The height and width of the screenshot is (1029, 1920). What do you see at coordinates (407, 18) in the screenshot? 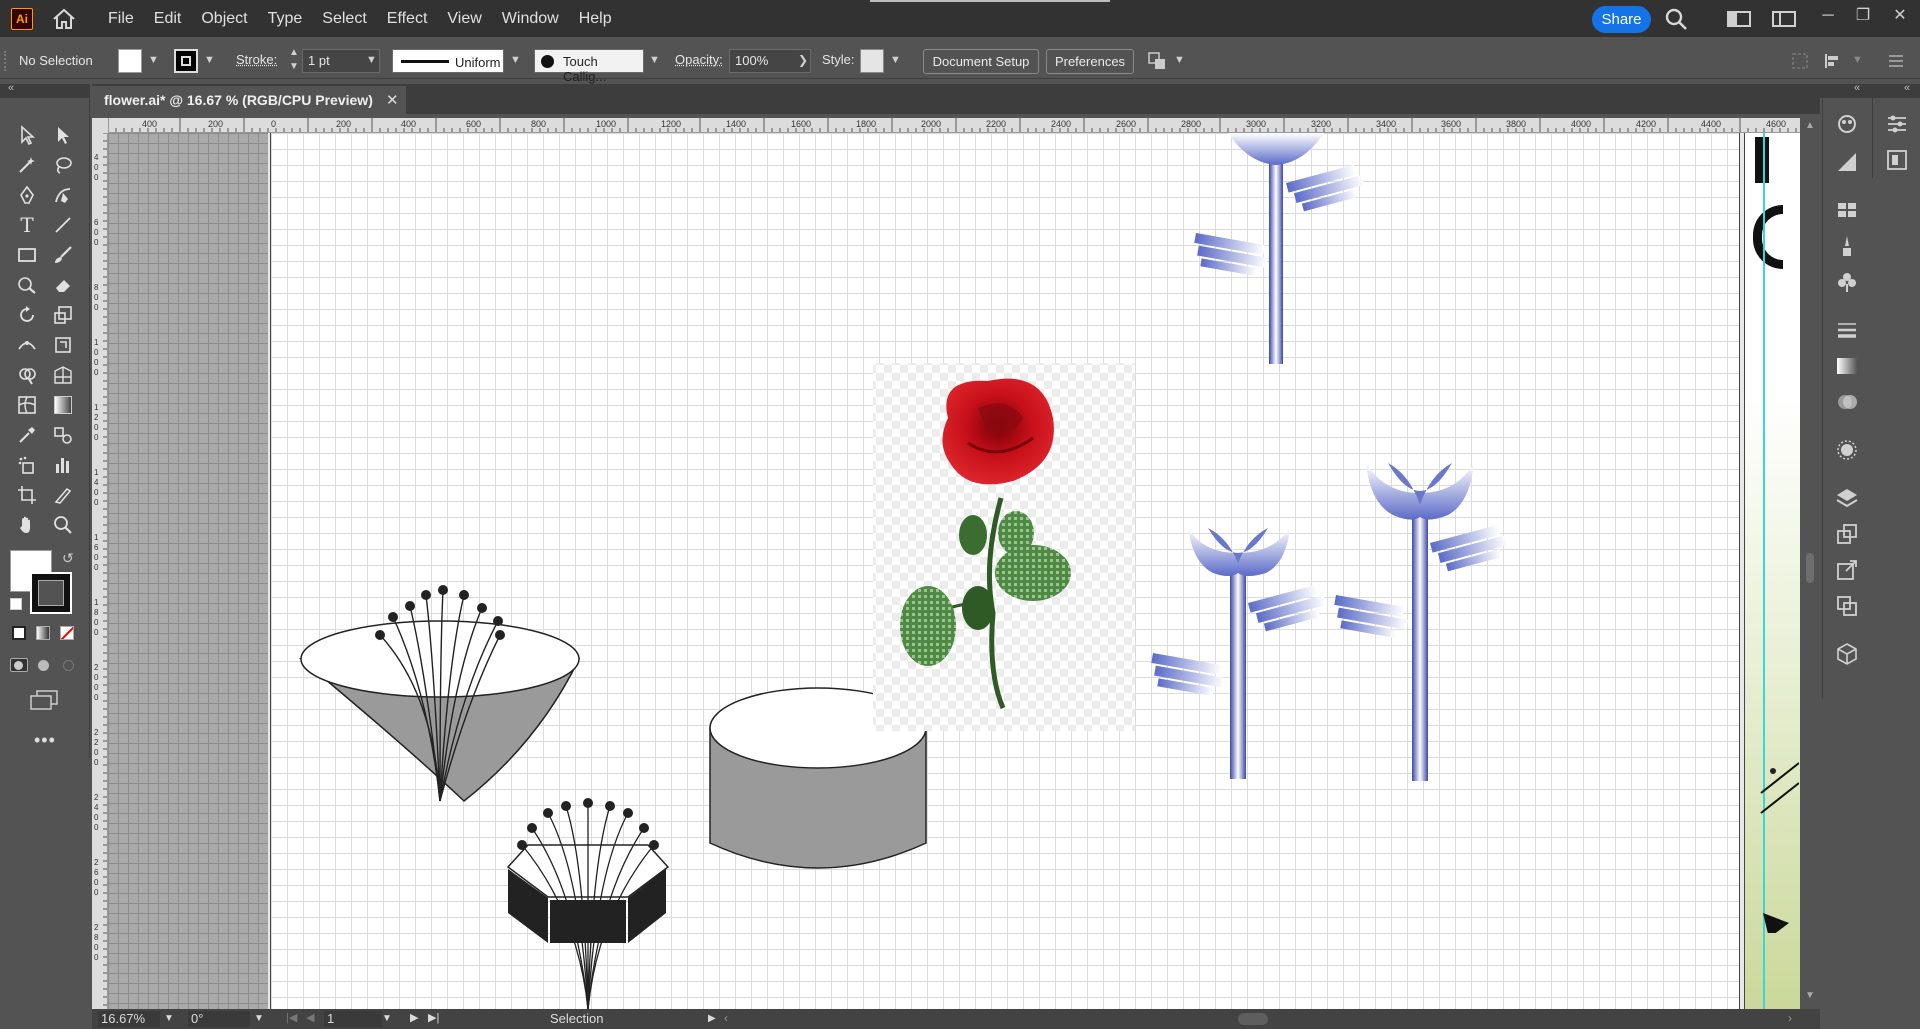
I see `menu-effect: Effect` at bounding box center [407, 18].